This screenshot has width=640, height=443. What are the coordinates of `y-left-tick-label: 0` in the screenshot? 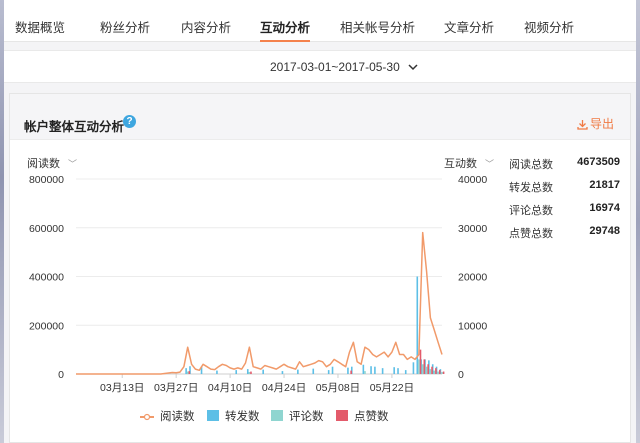 It's located at (61, 375).